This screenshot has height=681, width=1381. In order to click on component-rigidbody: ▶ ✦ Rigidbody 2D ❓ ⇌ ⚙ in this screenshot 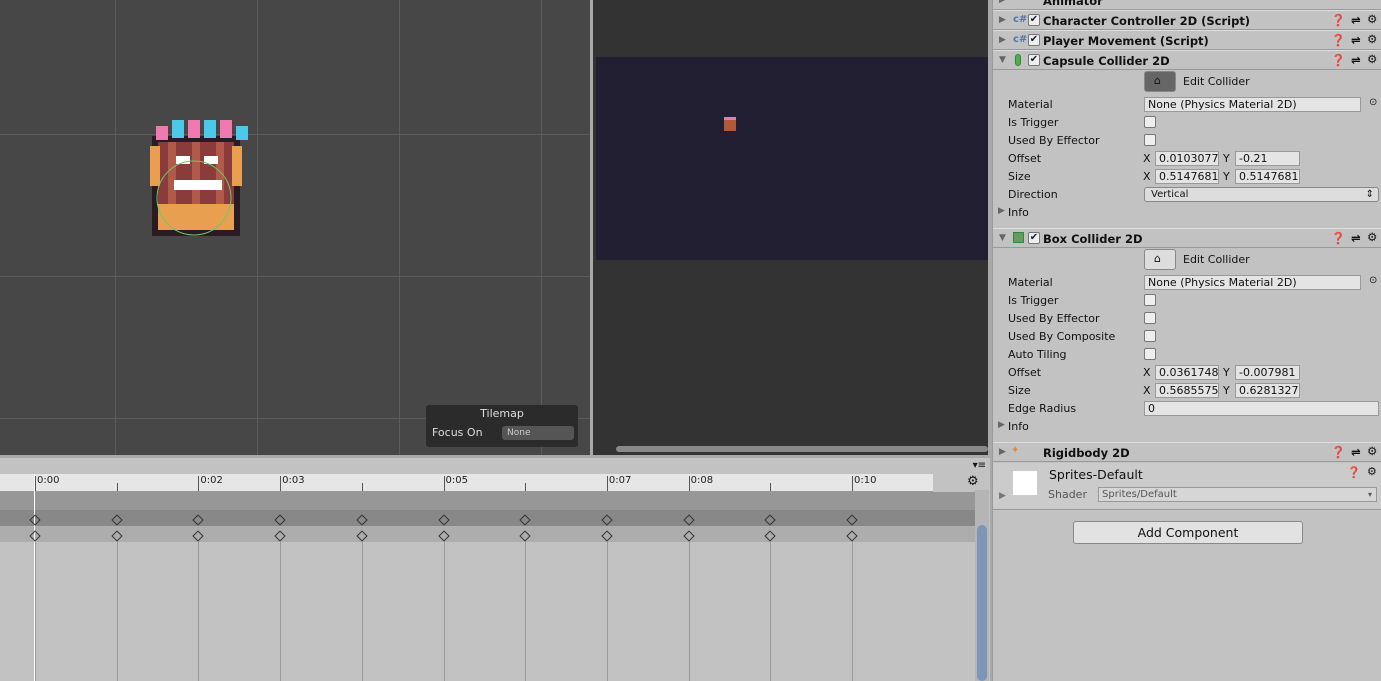, I will do `click(1187, 452)`.